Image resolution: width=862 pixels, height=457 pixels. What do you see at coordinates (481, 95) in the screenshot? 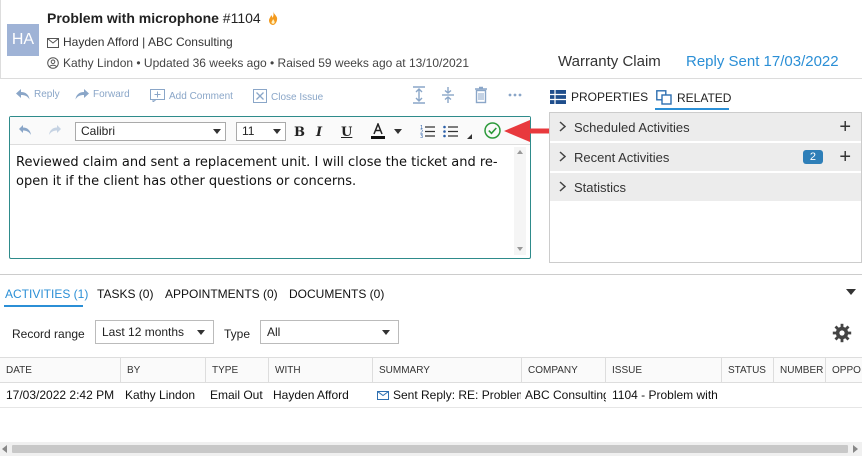
I see `trash-icon` at bounding box center [481, 95].